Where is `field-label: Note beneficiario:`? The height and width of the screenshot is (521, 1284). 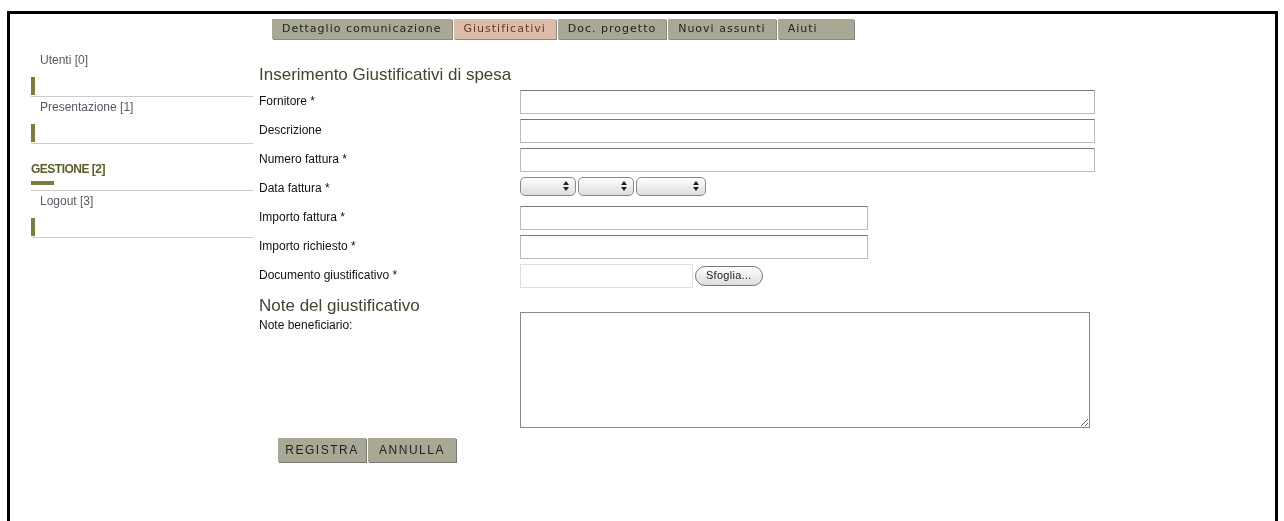 field-label: Note beneficiario: is located at coordinates (306, 325).